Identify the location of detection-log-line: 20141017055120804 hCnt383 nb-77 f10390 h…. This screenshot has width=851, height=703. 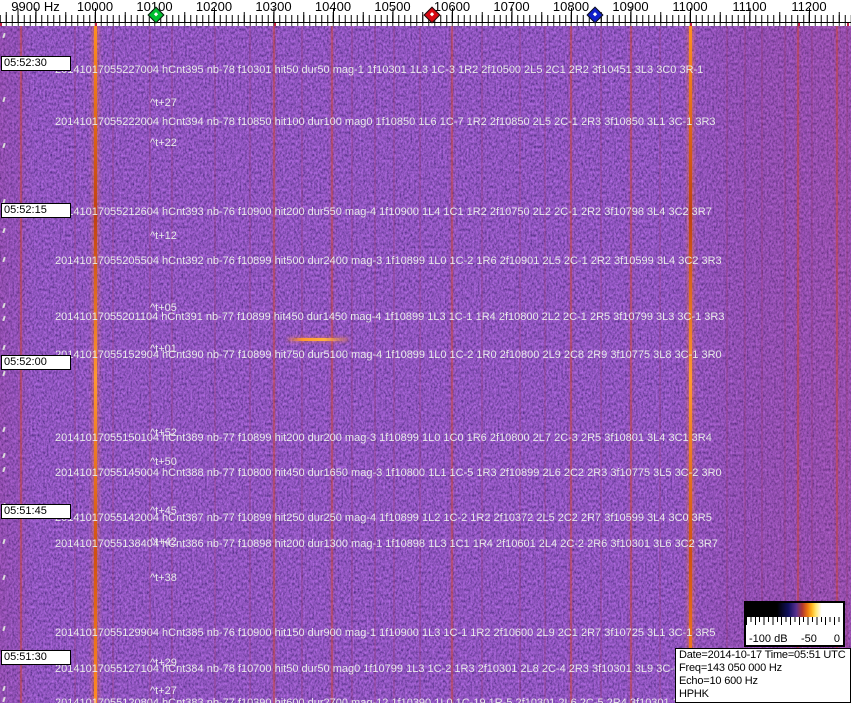
(373, 700).